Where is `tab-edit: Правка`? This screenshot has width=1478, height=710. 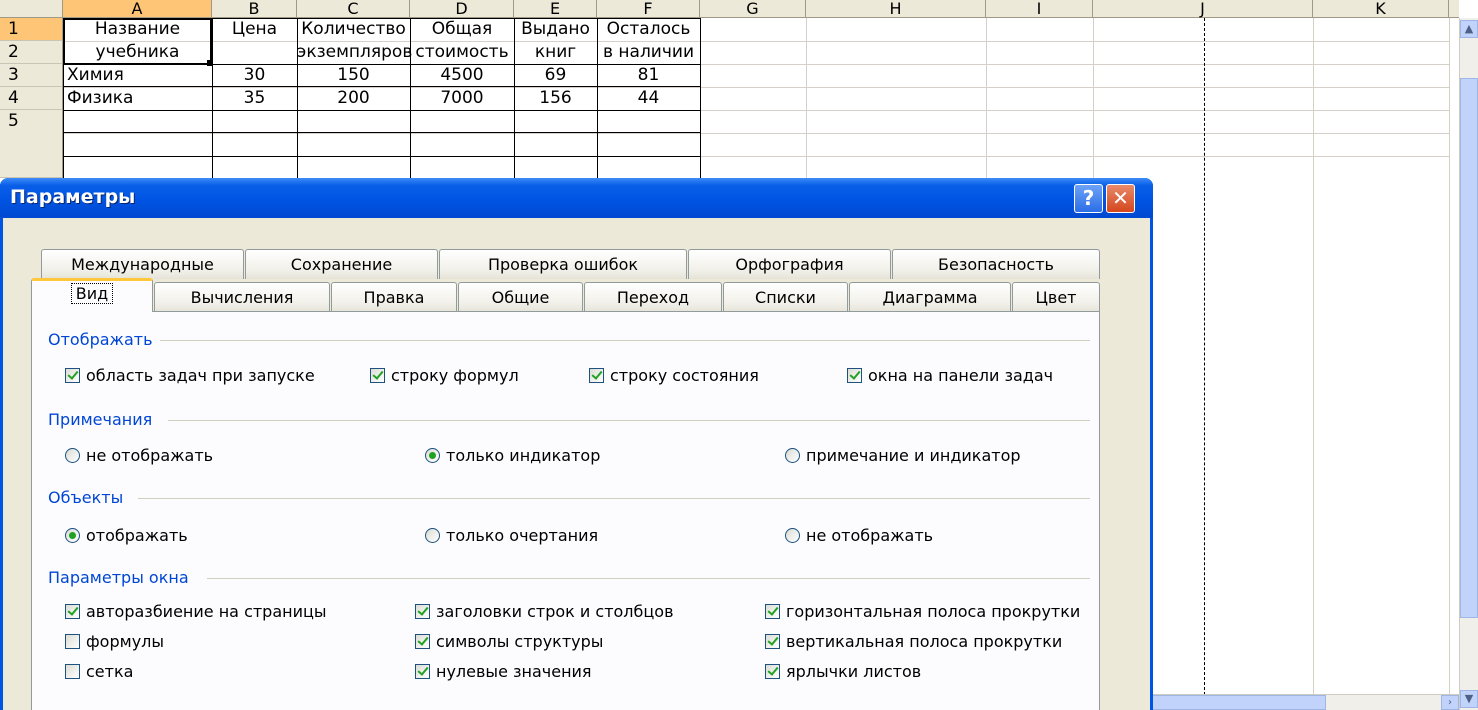
tab-edit: Правка is located at coordinates (394, 297).